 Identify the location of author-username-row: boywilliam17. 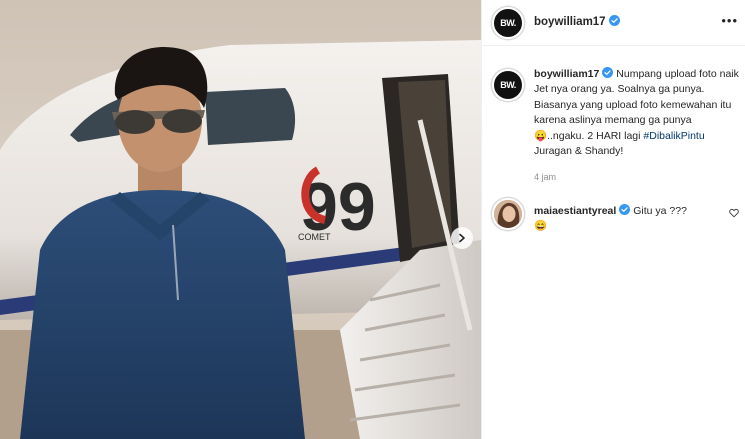
(577, 21).